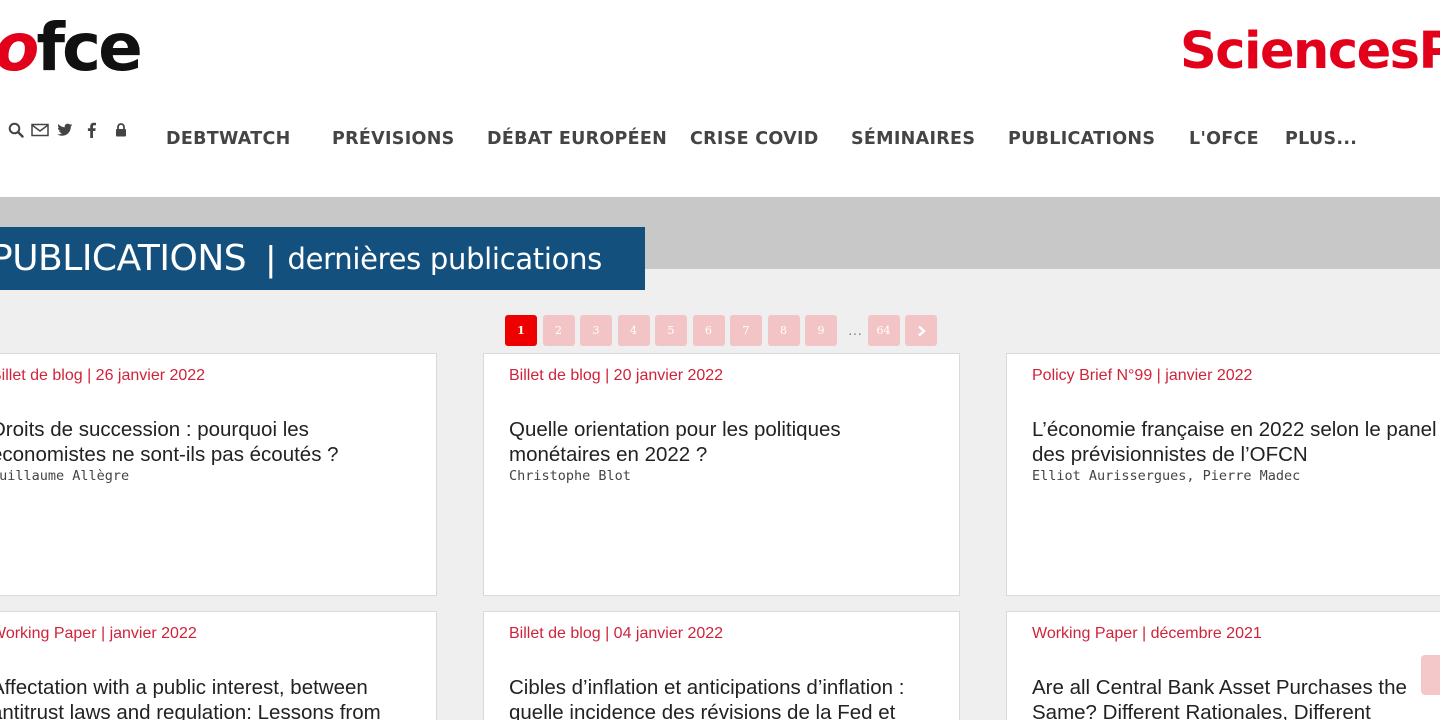 The height and width of the screenshot is (720, 1440). I want to click on section-banner: PUBLICATIONS | dernières publications, so click(322, 258).